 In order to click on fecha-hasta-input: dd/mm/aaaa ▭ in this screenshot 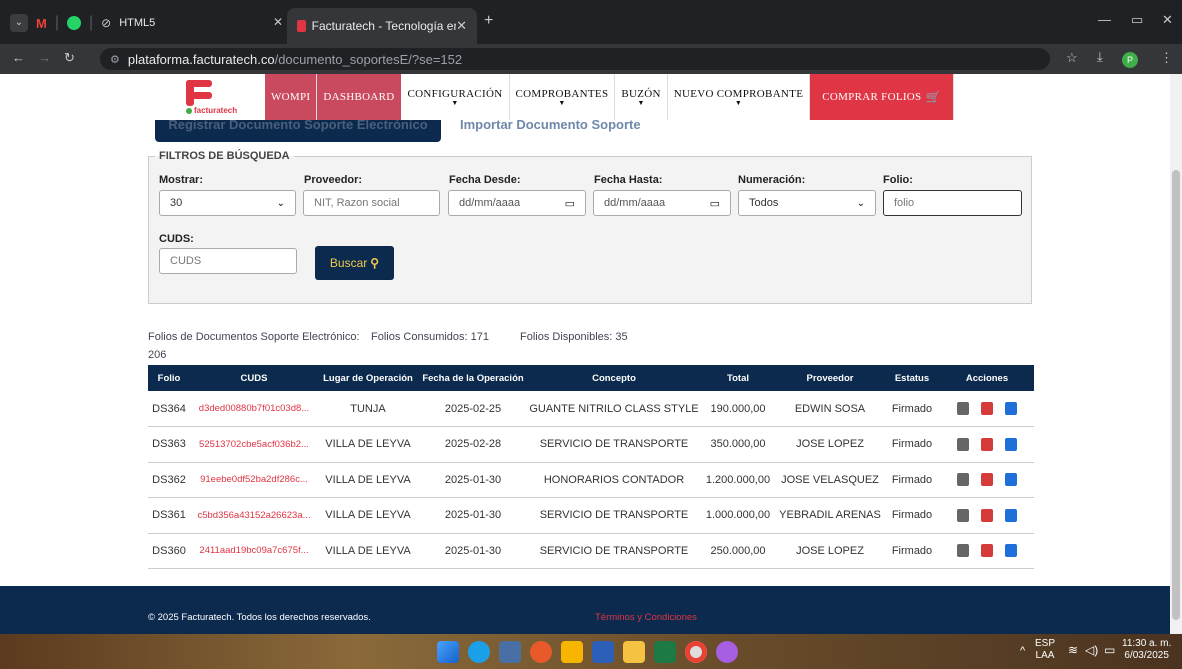, I will do `click(662, 203)`.